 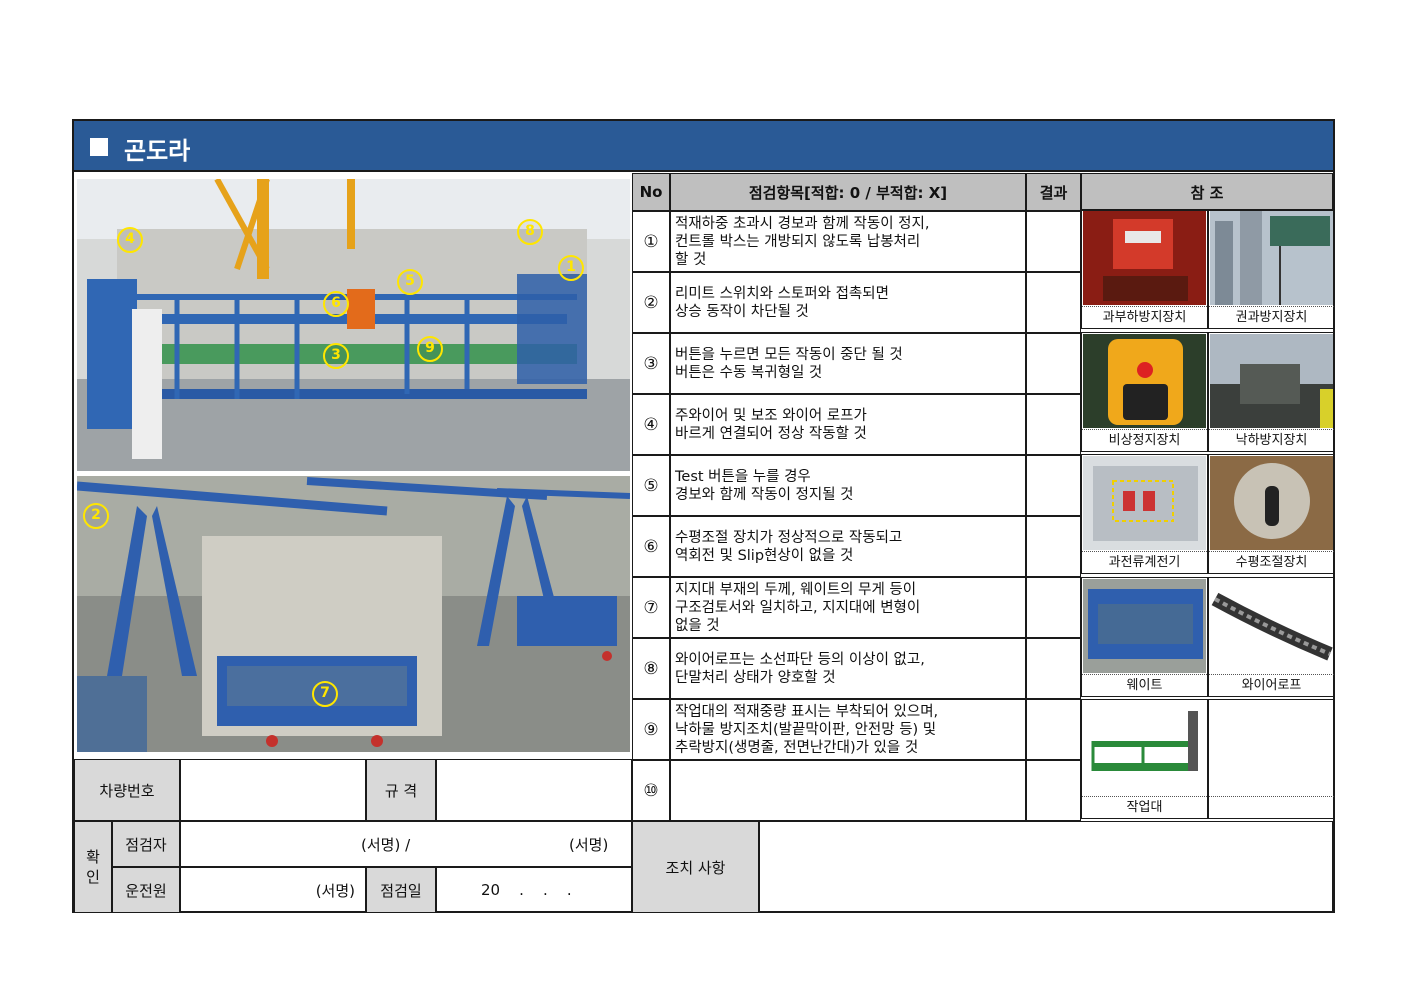 I want to click on support-frame-photo: 2 7, so click(x=353, y=614).